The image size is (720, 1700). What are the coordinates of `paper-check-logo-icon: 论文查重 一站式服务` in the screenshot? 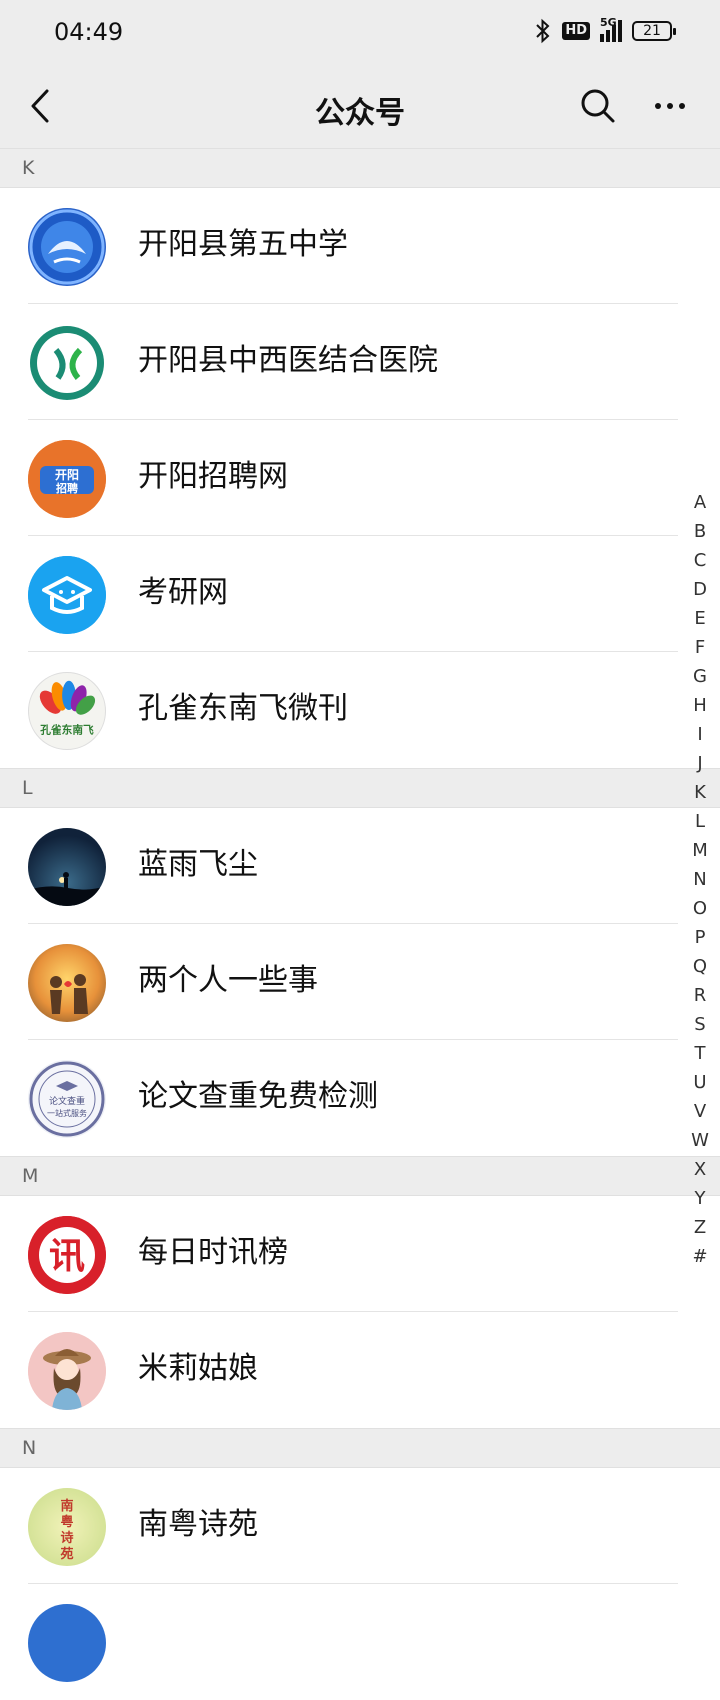 It's located at (67, 1099).